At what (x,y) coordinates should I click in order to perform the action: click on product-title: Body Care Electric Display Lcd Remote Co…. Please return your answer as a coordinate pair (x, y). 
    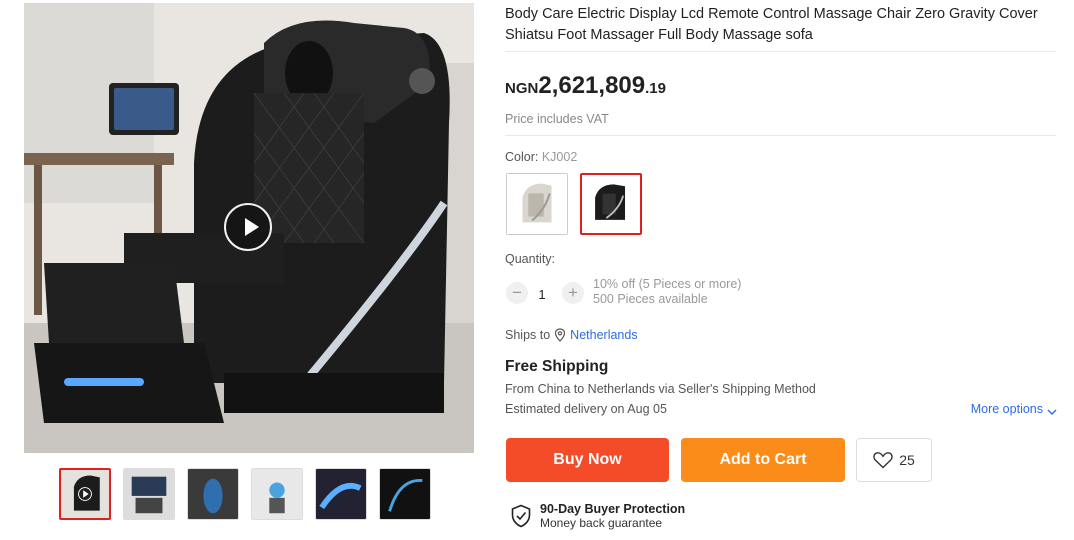
    Looking at the image, I should click on (771, 24).